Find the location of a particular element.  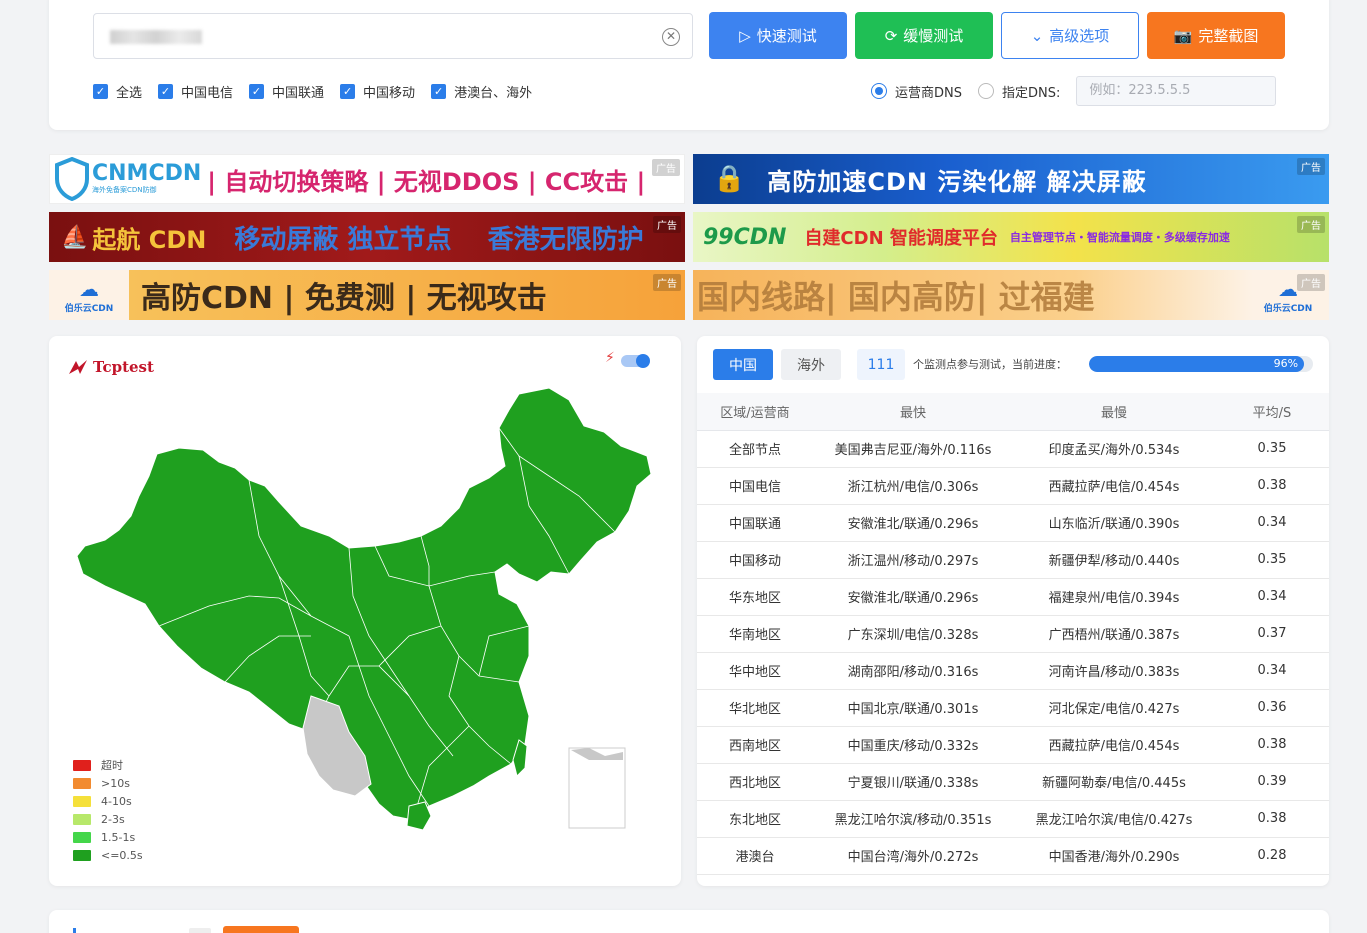

table-header-row: 区域/运营商 最快 最慢 平均/S is located at coordinates (1013, 412).